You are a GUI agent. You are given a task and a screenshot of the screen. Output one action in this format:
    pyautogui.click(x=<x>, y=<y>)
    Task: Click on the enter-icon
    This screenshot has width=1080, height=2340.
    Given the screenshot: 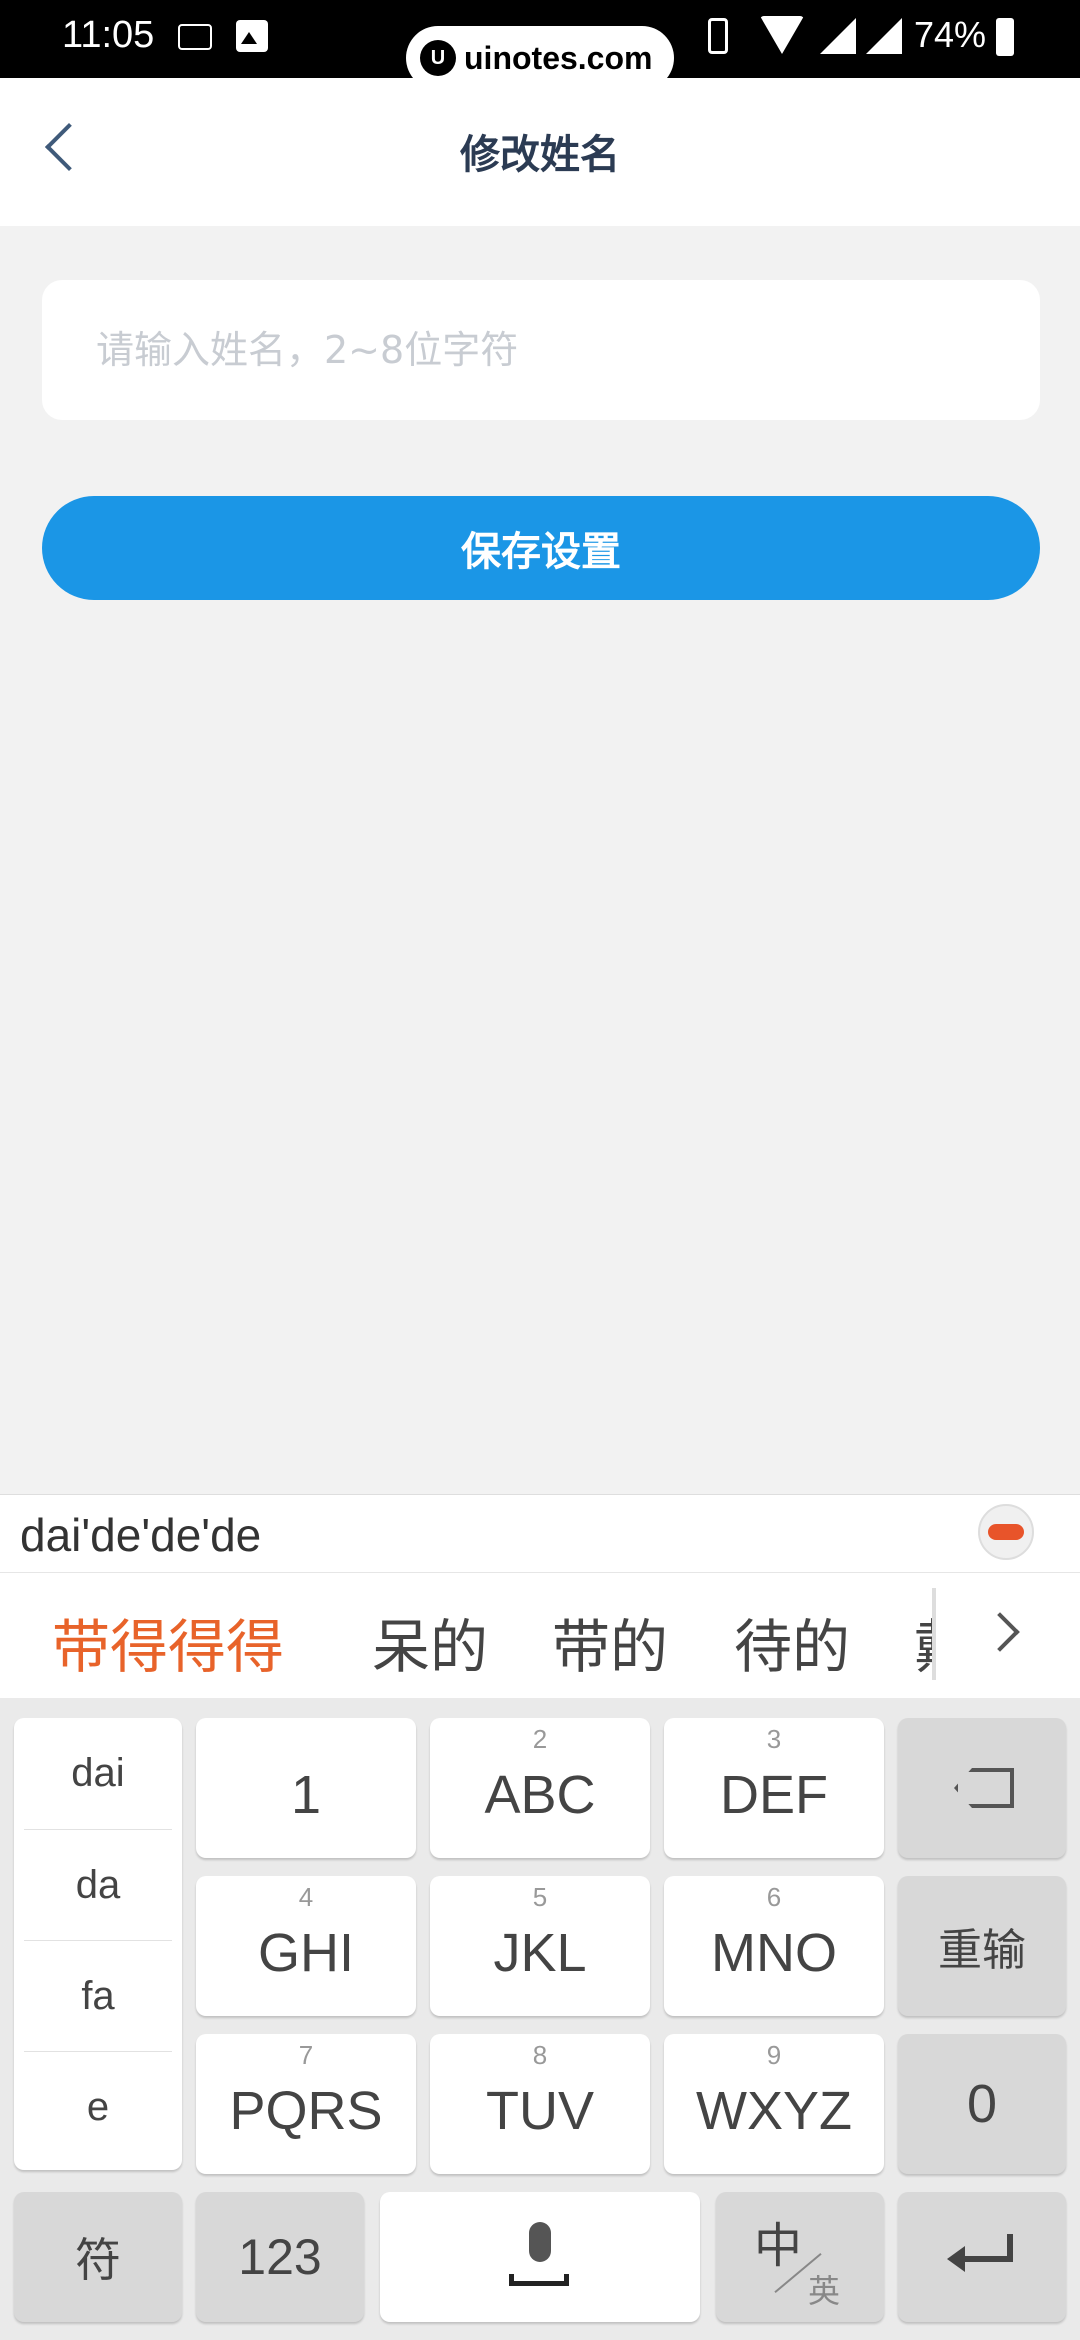 What is the action you would take?
    pyautogui.click(x=982, y=2257)
    